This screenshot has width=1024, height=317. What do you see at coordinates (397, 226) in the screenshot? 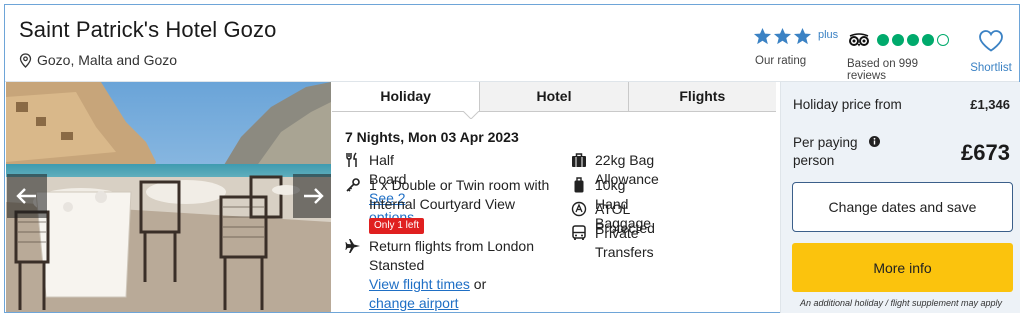
I see `availability-badge: Only 1 left` at bounding box center [397, 226].